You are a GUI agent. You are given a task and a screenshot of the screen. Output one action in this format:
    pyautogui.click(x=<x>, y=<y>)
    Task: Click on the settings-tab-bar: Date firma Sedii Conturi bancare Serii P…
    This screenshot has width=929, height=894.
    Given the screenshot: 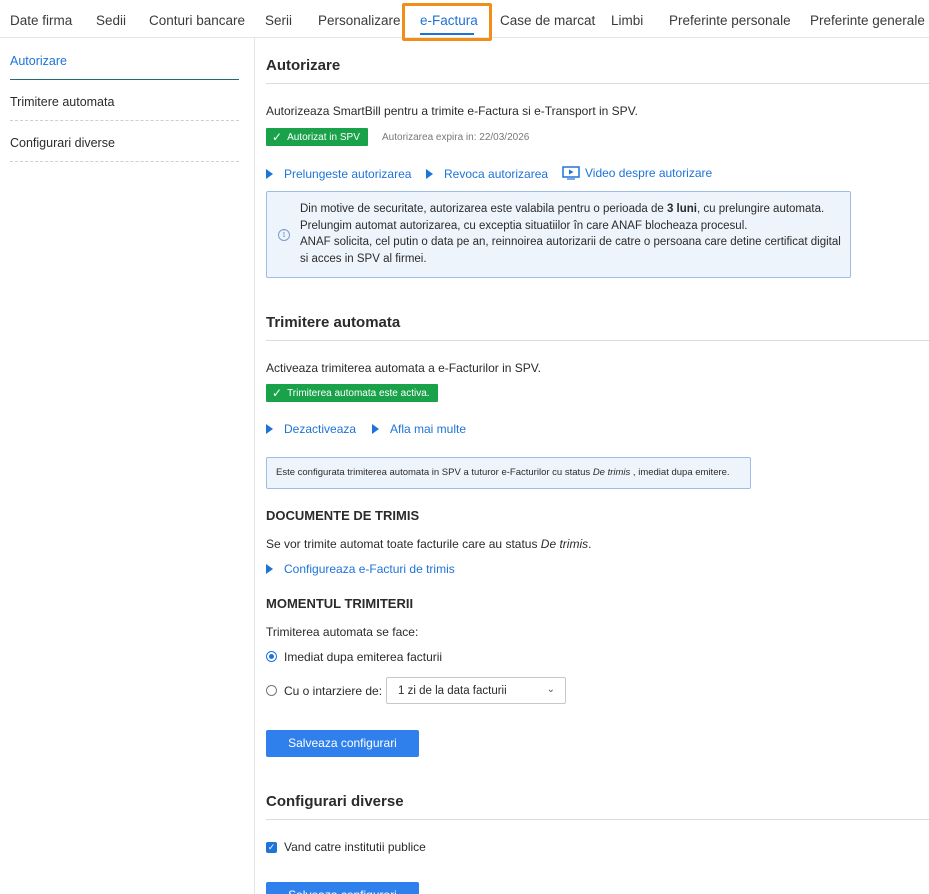 What is the action you would take?
    pyautogui.click(x=464, y=20)
    